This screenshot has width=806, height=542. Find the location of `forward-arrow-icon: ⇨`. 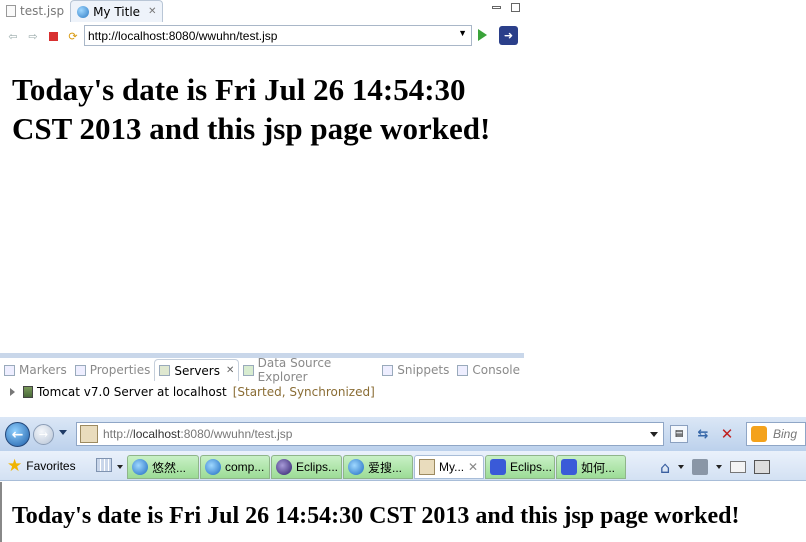

forward-arrow-icon: ⇨ is located at coordinates (33, 36).